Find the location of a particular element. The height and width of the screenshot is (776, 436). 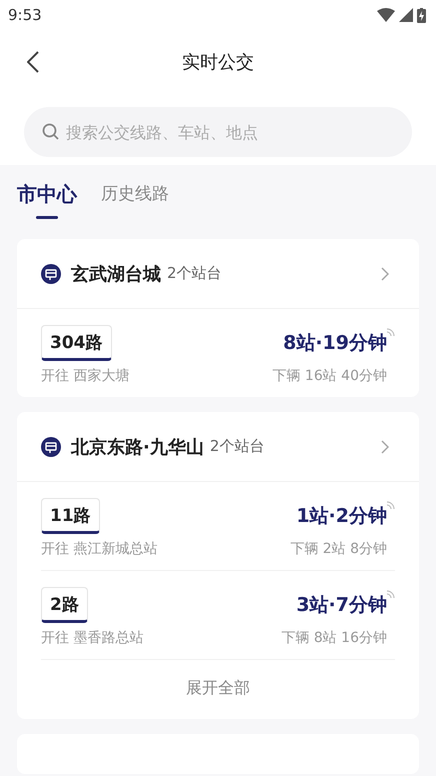

signal-icon is located at coordinates (406, 15).